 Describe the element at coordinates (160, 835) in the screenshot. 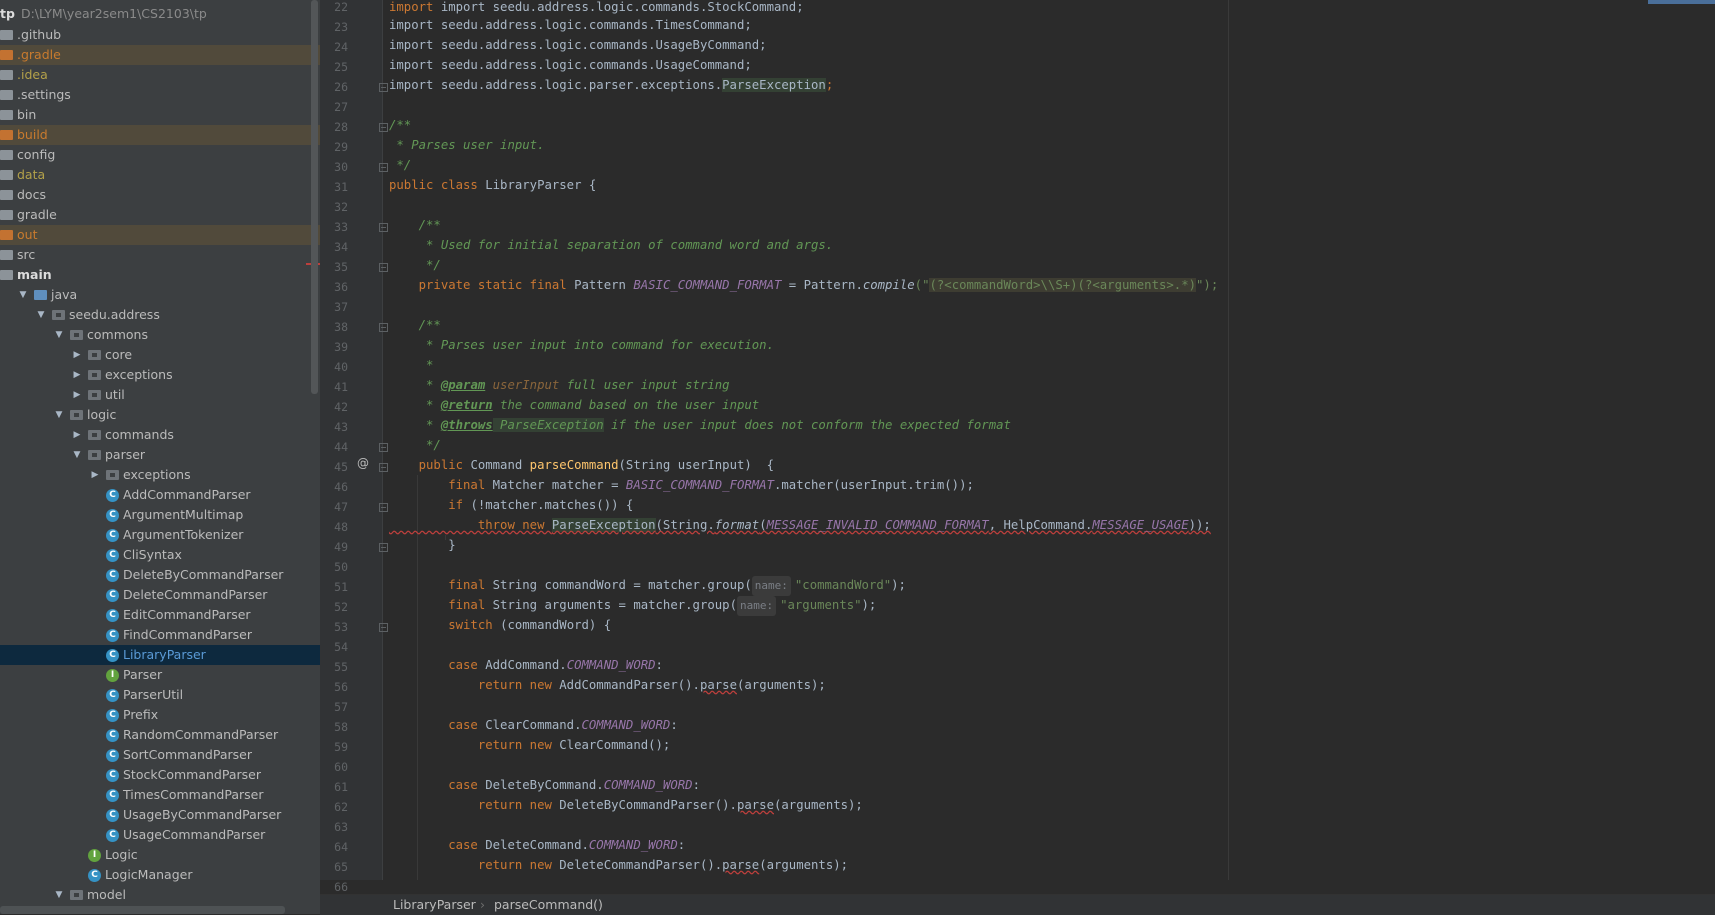

I see `tree-item: C UsageCommandParser` at that location.